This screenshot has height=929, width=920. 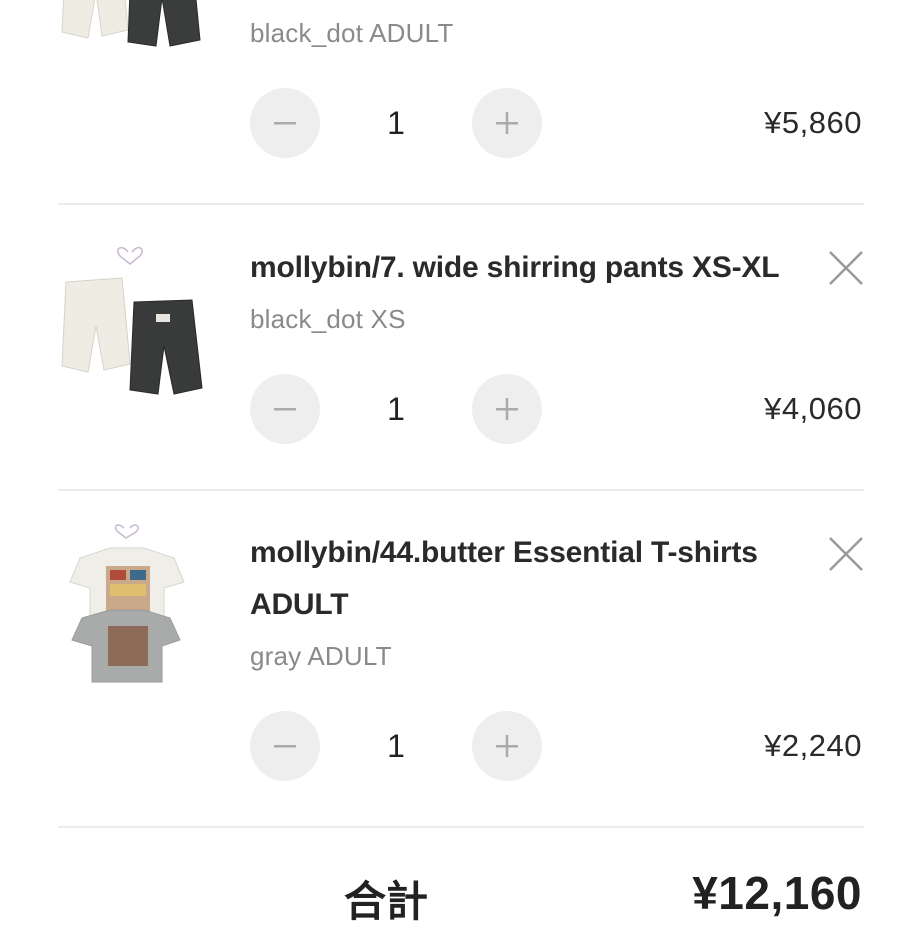 I want to click on item-price: ¥5,860, so click(x=813, y=122).